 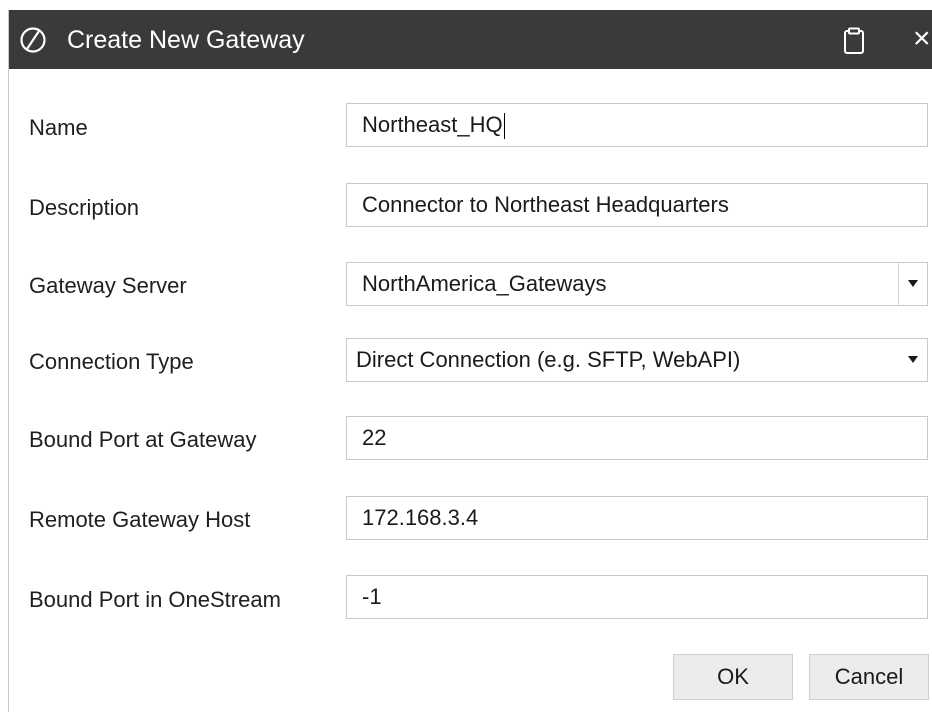 What do you see at coordinates (545, 204) in the screenshot?
I see `description-value: Connector to Northeast Headquarters` at bounding box center [545, 204].